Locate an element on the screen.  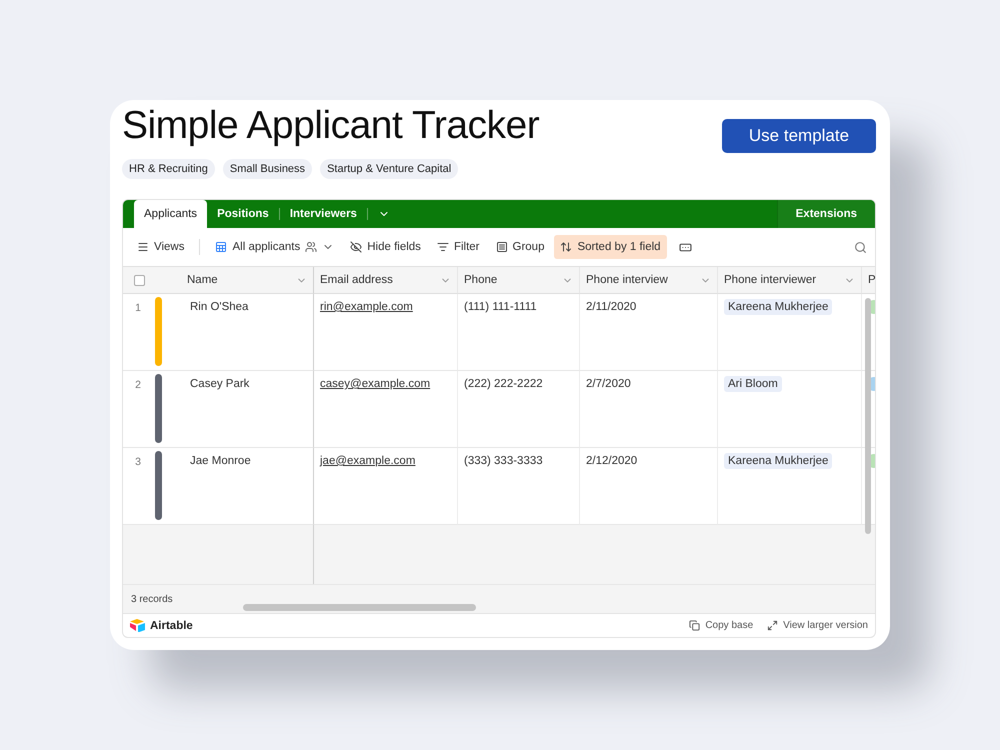
menu-icon is located at coordinates (143, 247).